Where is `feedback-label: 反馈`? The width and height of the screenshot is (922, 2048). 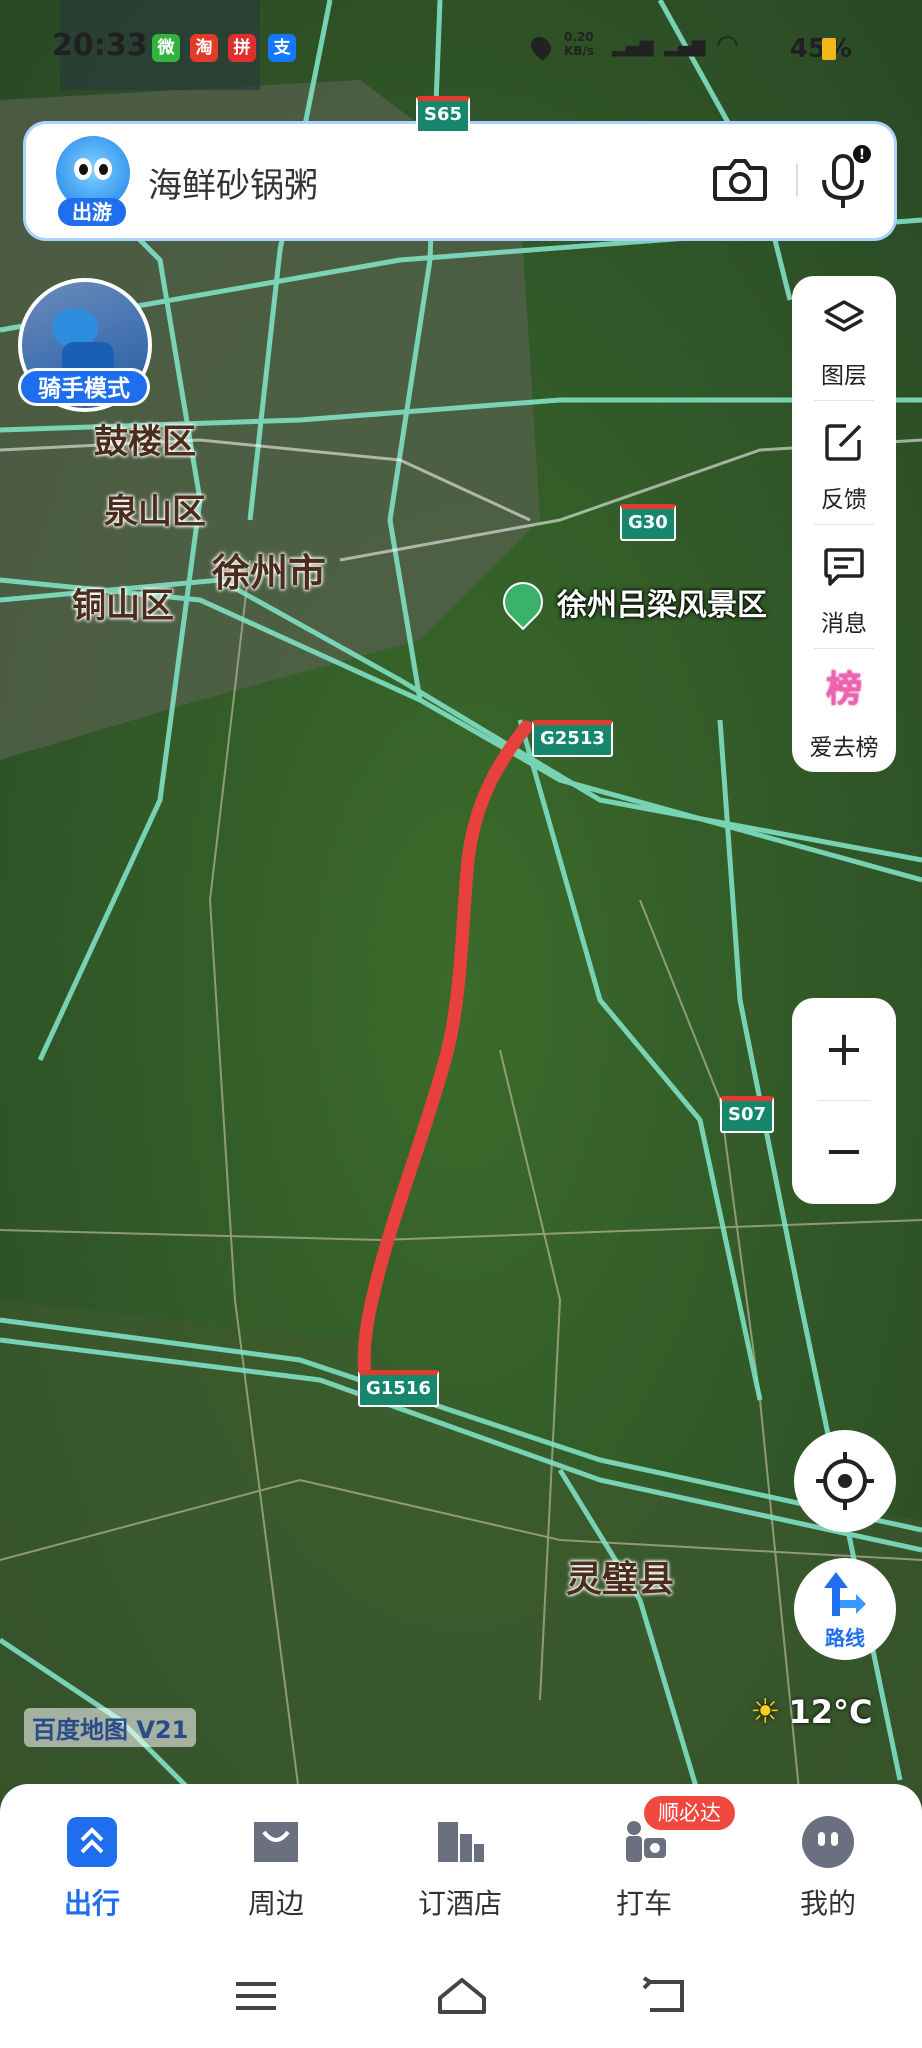 feedback-label: 反馈 is located at coordinates (844, 500).